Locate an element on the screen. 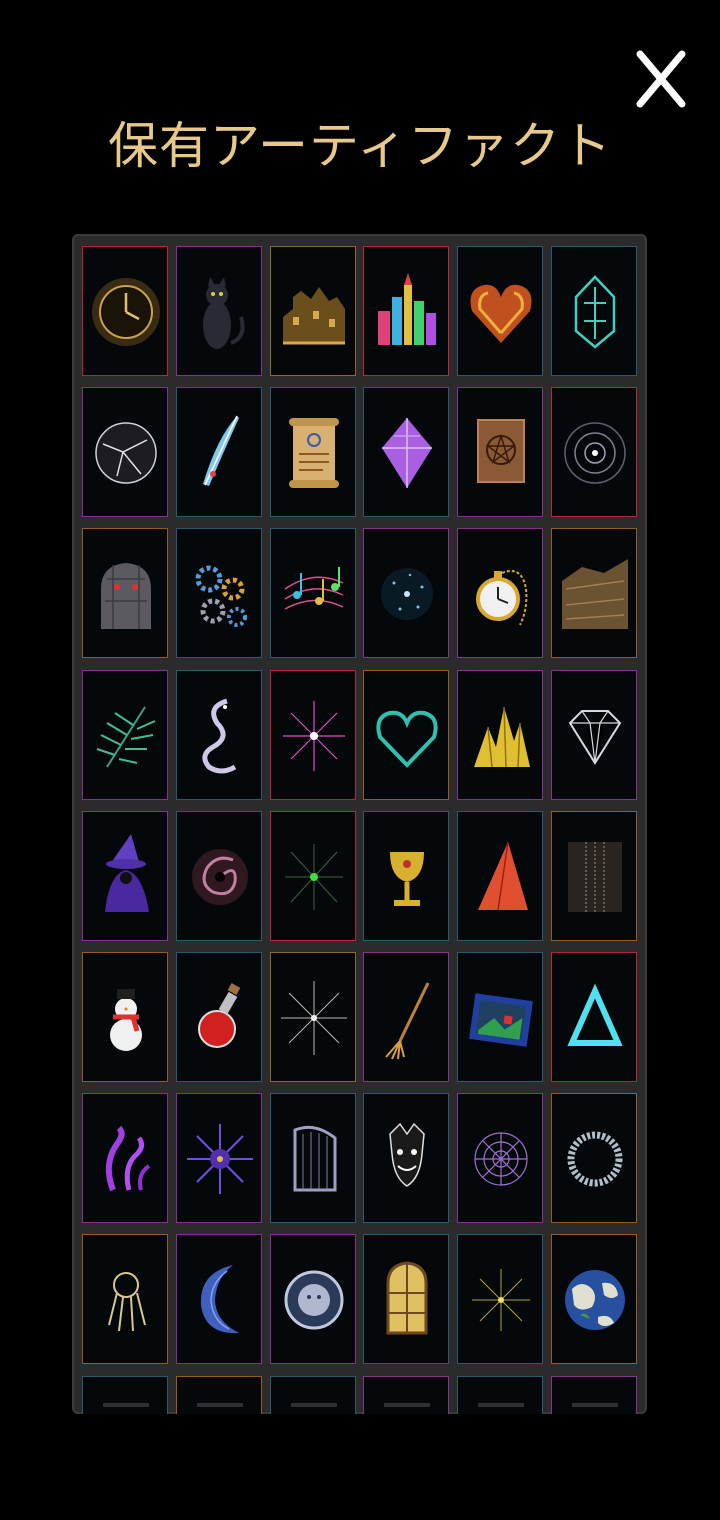 This screenshot has height=1520, width=720. gears-icon is located at coordinates (221, 596).